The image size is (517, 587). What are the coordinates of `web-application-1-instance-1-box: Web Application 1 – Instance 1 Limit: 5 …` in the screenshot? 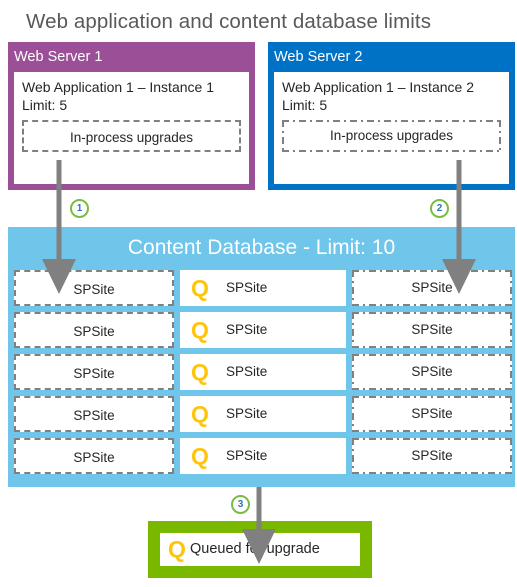 It's located at (131, 128).